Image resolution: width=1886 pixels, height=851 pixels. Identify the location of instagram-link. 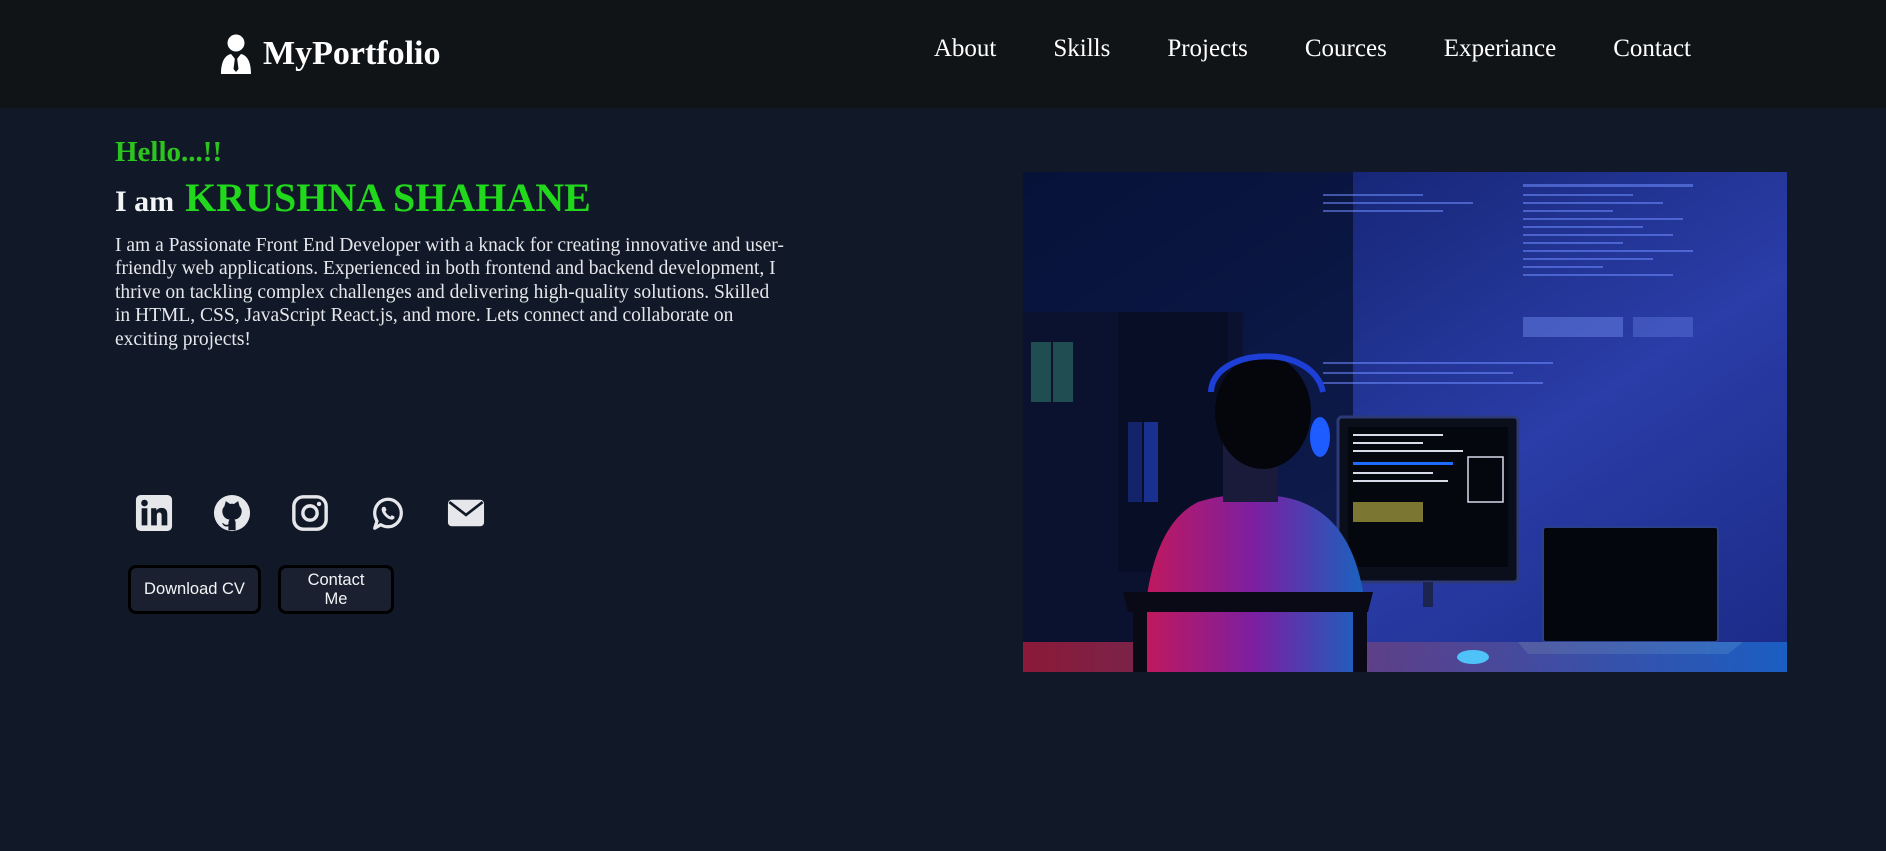
(310, 513).